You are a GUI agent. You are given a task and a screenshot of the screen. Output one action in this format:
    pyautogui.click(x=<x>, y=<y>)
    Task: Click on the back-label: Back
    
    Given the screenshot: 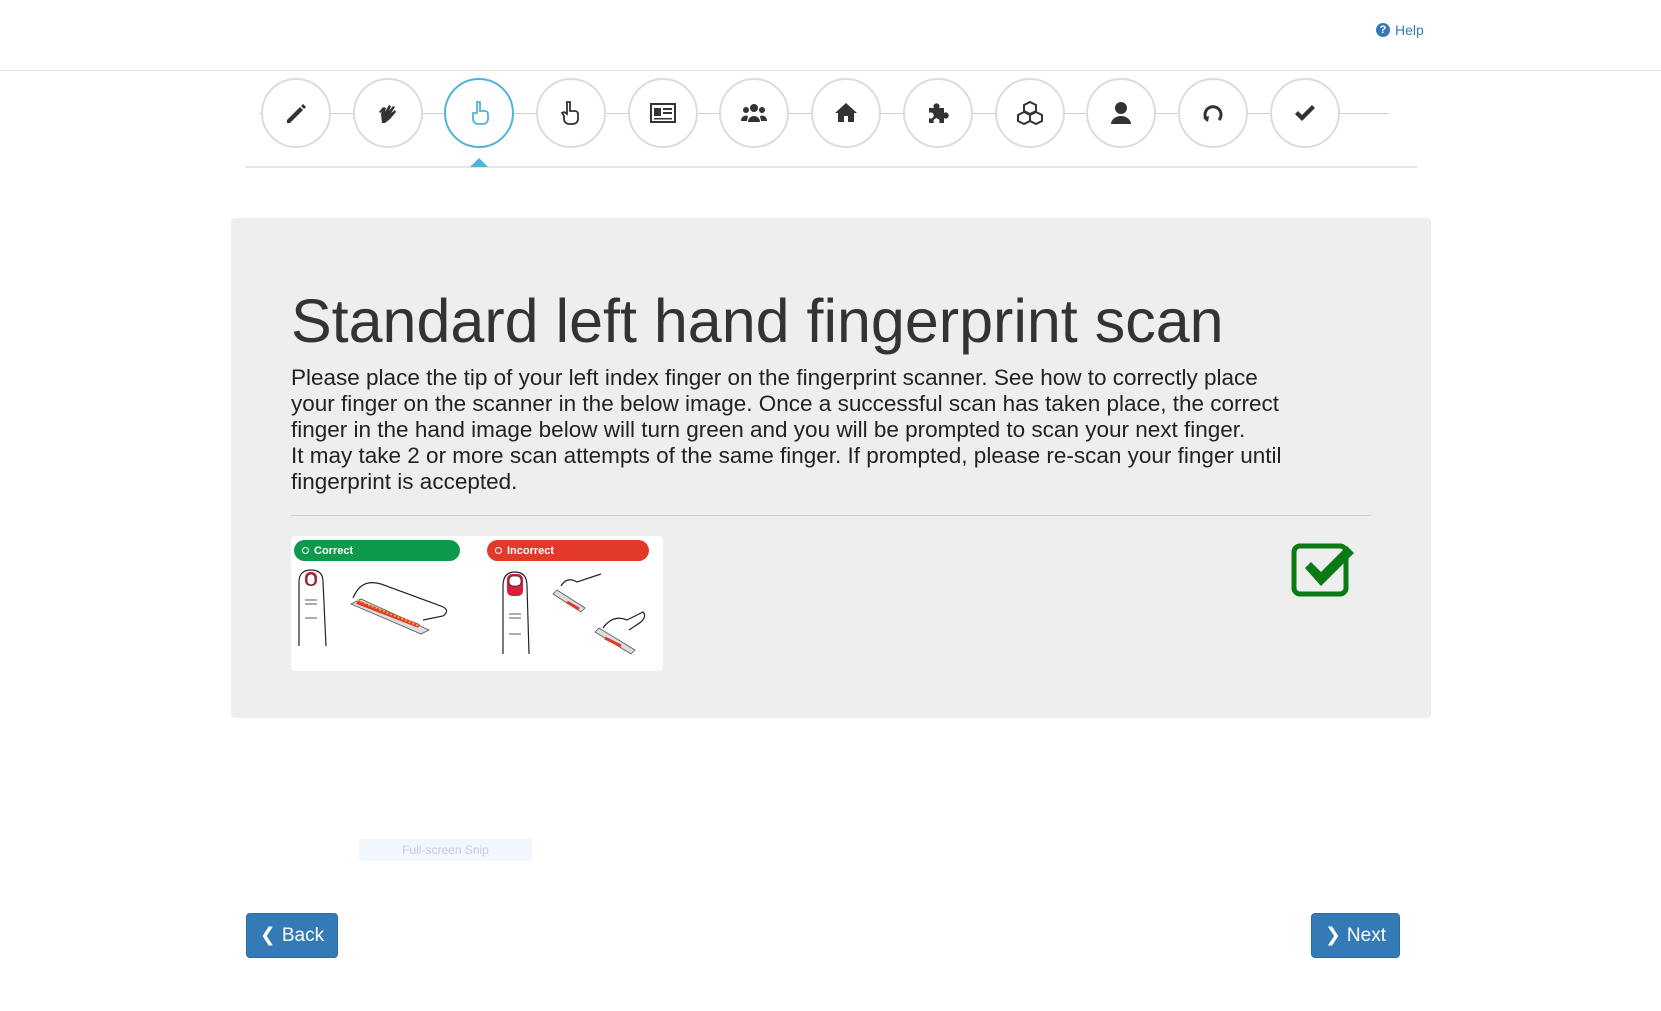 What is the action you would take?
    pyautogui.click(x=303, y=935)
    